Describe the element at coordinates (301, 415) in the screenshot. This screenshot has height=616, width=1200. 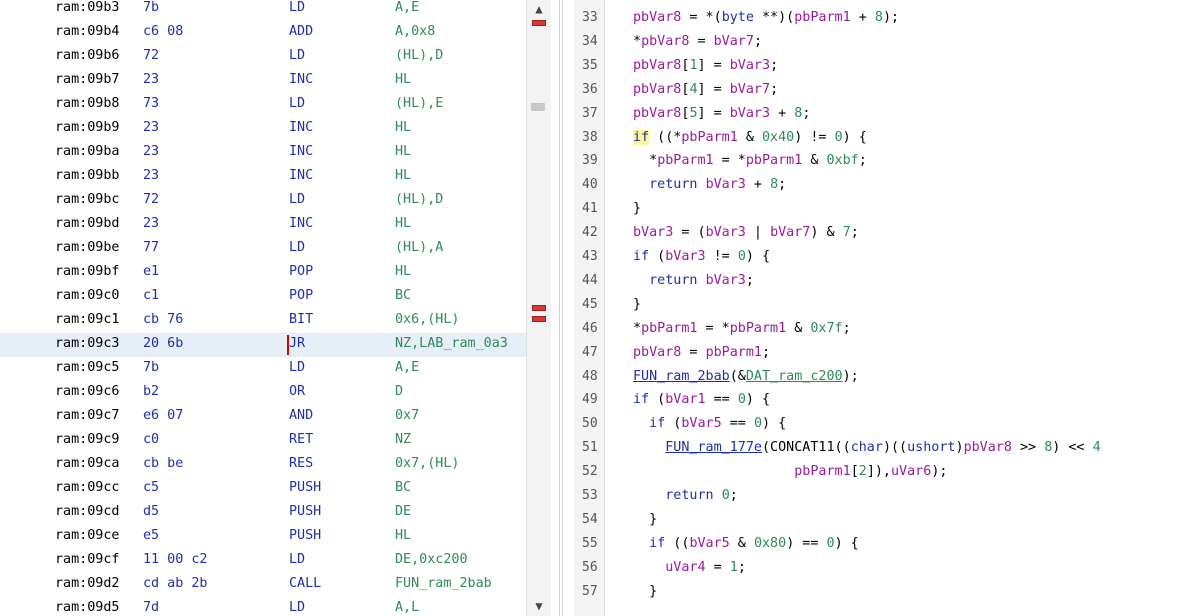
I see `listing-mnemonic: AND` at that location.